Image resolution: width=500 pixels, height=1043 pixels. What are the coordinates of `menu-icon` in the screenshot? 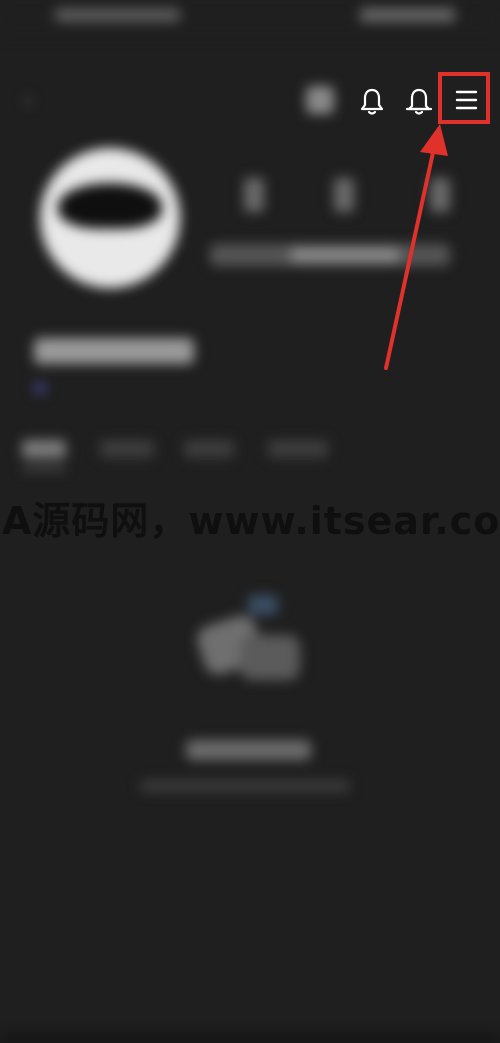 It's located at (466, 100).